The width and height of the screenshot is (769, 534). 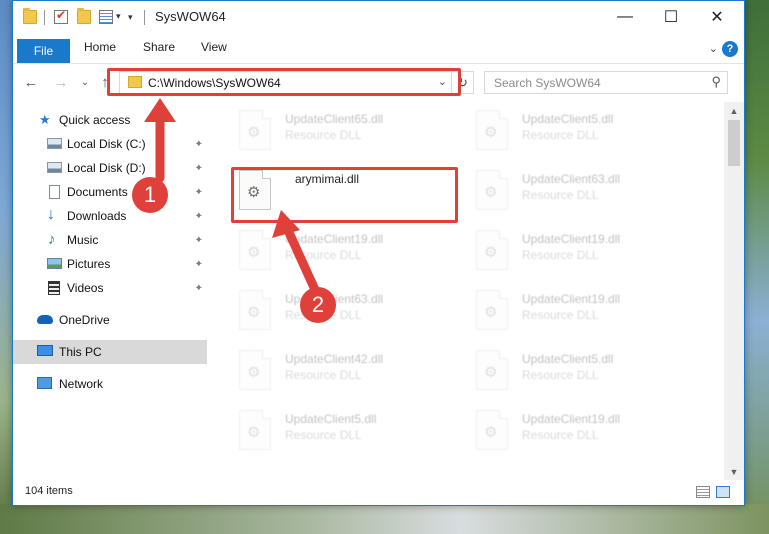 What do you see at coordinates (232, 197) in the screenshot?
I see `annotation-arrows` at bounding box center [232, 197].